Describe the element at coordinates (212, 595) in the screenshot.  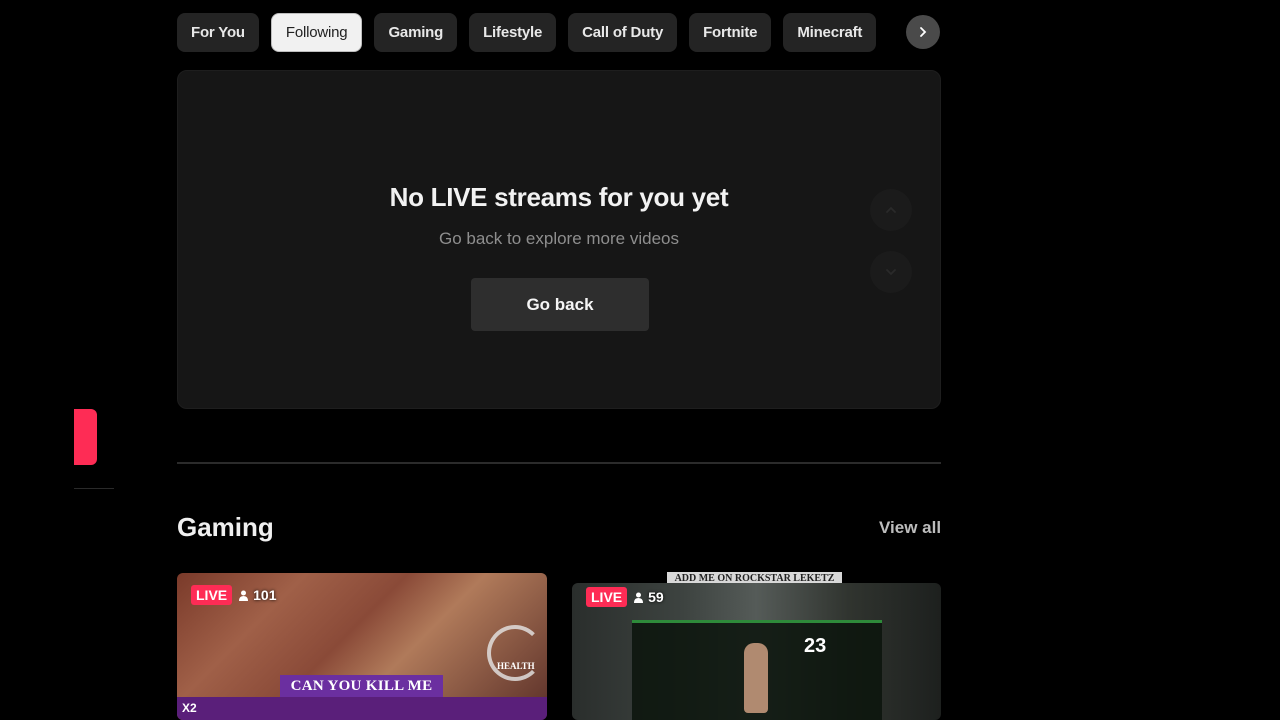
I see `live-badge: LIVE` at that location.